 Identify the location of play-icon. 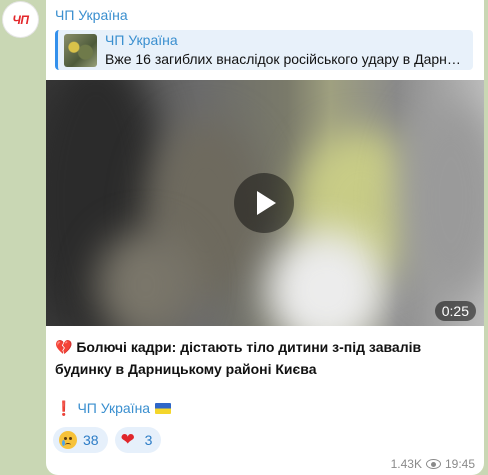
(266, 203).